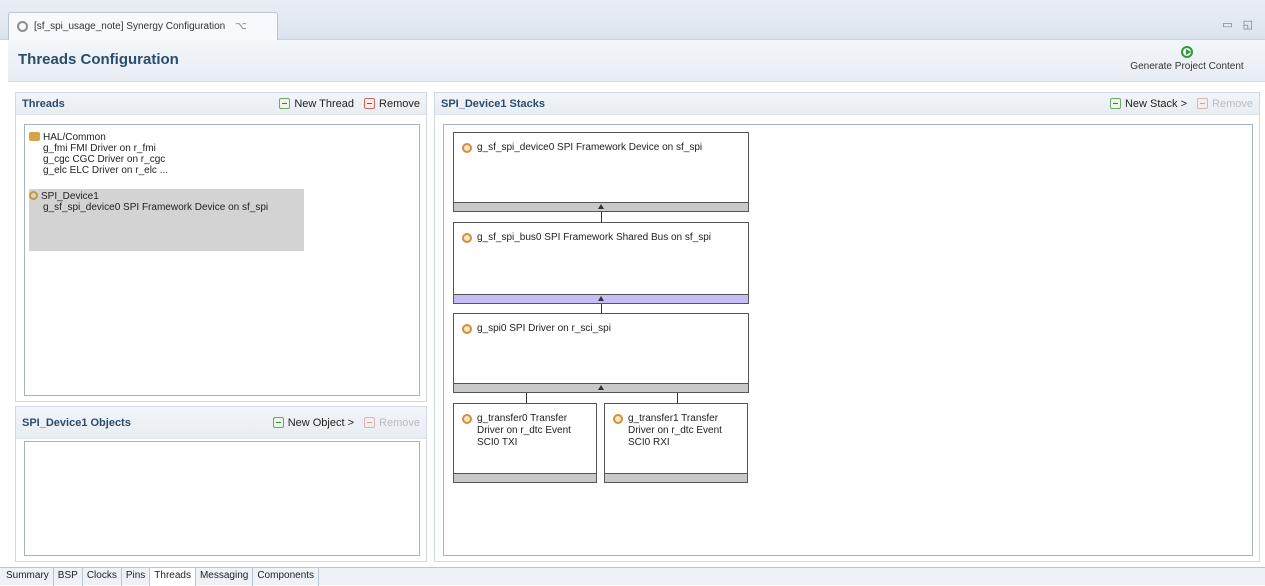 This screenshot has height=586, width=1265. I want to click on remove-thread-button: Remove, so click(392, 104).